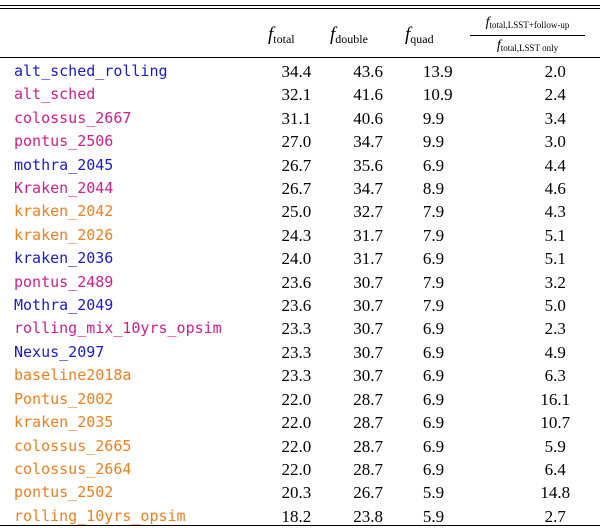 Image resolution: width=600 pixels, height=529 pixels. What do you see at coordinates (555, 212) in the screenshot?
I see `ratio-cell: 4.3` at bounding box center [555, 212].